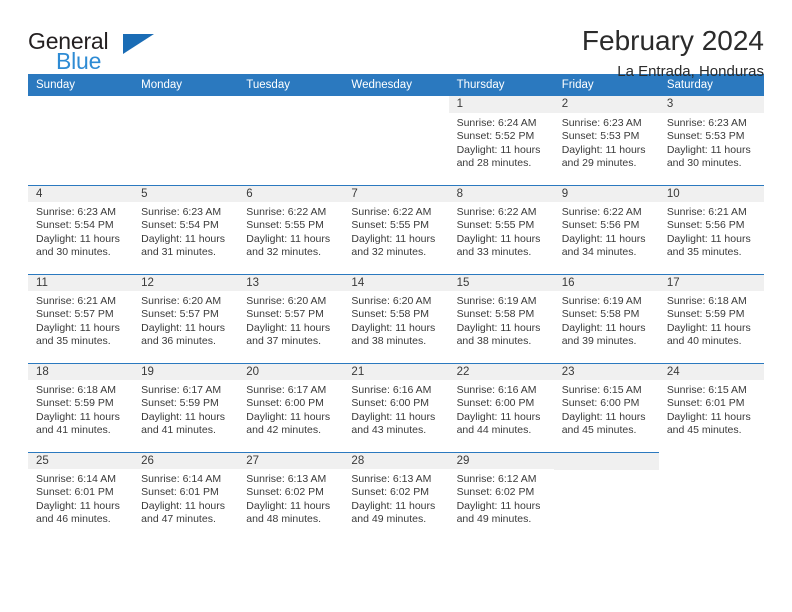 The width and height of the screenshot is (792, 612). What do you see at coordinates (706, 390) in the screenshot?
I see `sunrise-time: Sunrise: 6:15 AM` at bounding box center [706, 390].